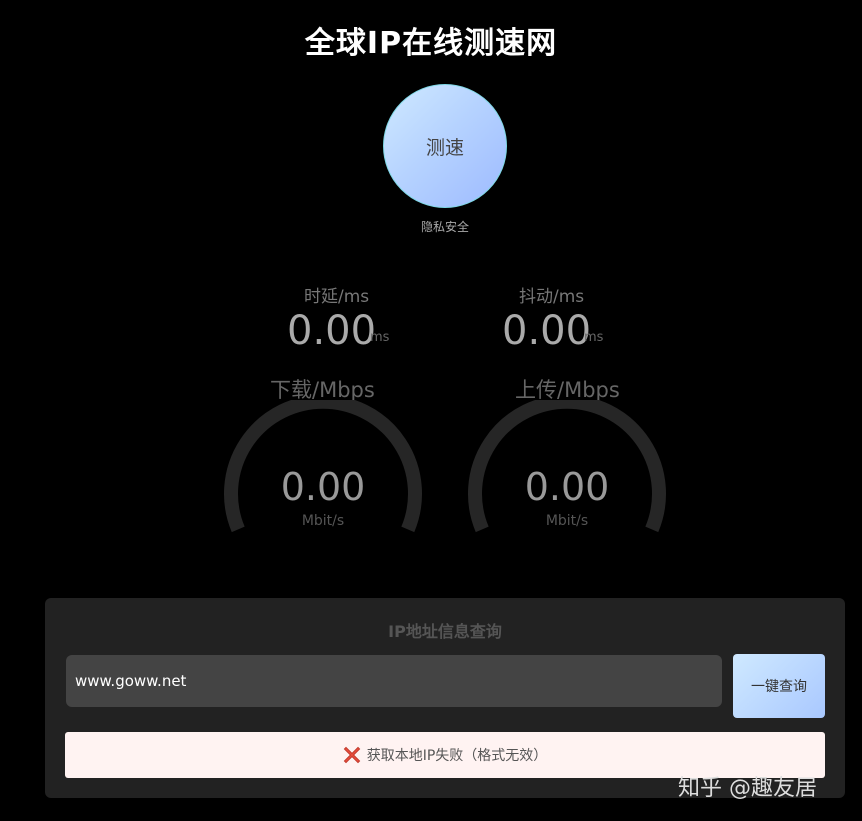 The image size is (862, 821). I want to click on latency-value: 0.00, so click(332, 331).